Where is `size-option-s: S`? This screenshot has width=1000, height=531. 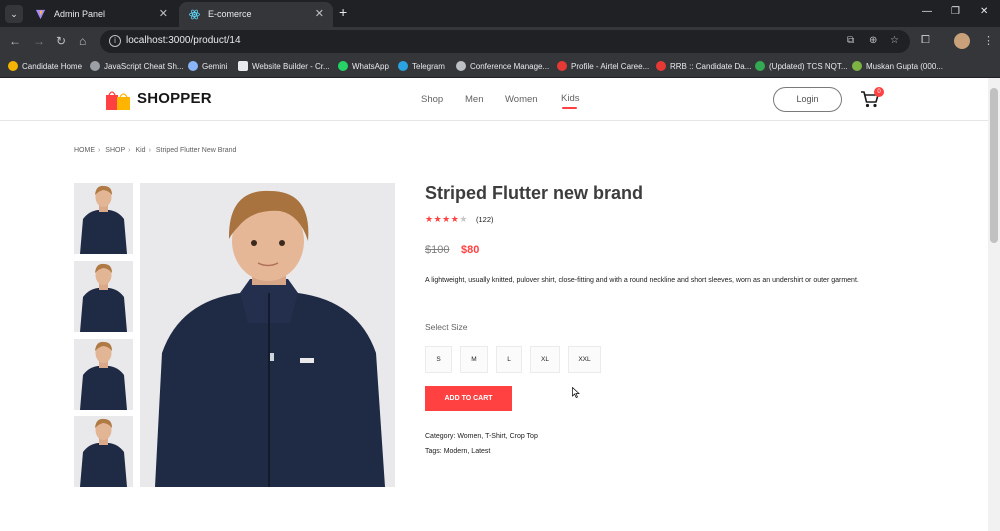 size-option-s: S is located at coordinates (438, 359).